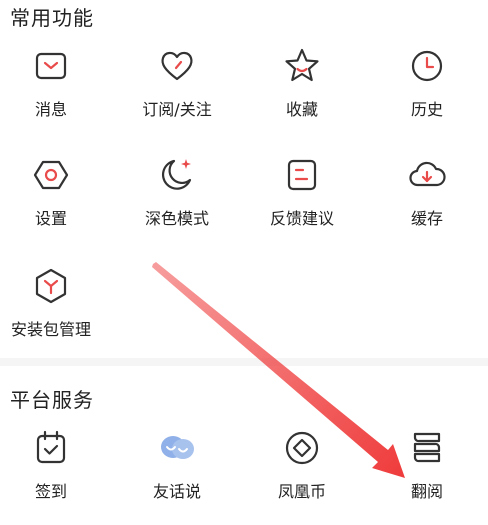  I want to click on mail-icon, so click(51, 66).